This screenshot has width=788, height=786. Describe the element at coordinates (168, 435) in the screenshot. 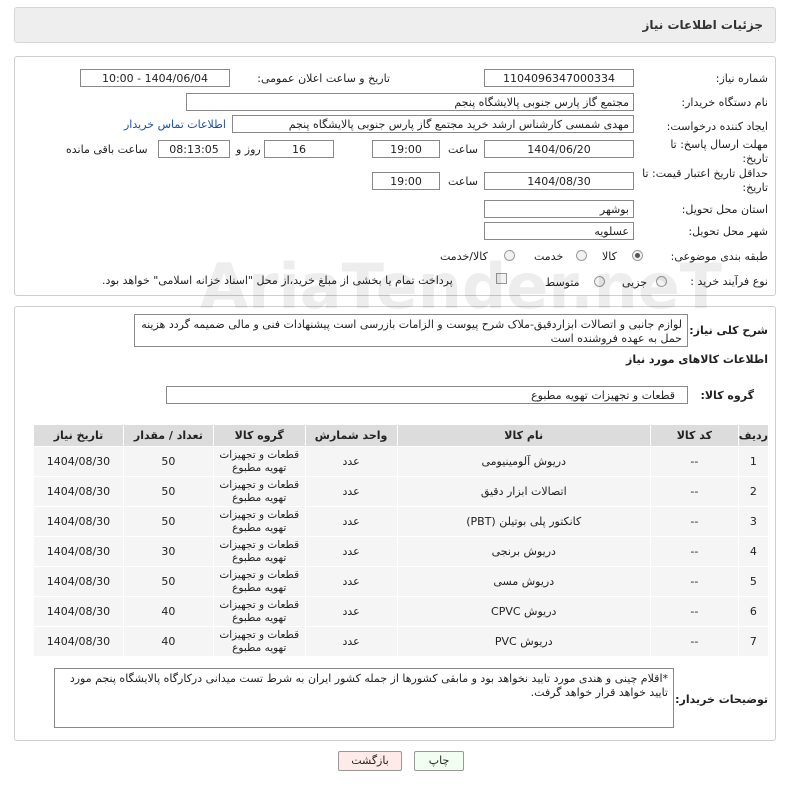

I see `col-qty: تعداد / مقدار` at that location.